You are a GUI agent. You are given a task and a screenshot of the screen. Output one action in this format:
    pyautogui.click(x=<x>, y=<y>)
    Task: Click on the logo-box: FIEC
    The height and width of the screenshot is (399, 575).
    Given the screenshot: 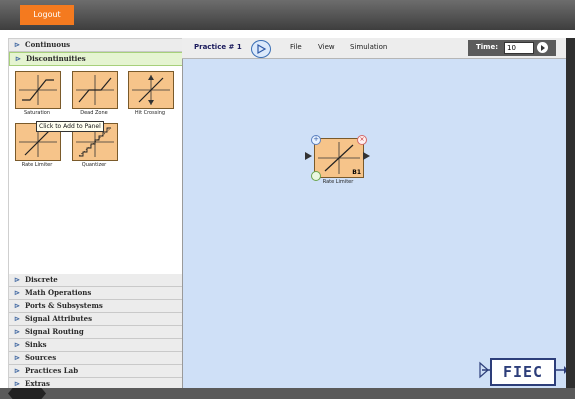 What is the action you would take?
    pyautogui.click(x=523, y=372)
    